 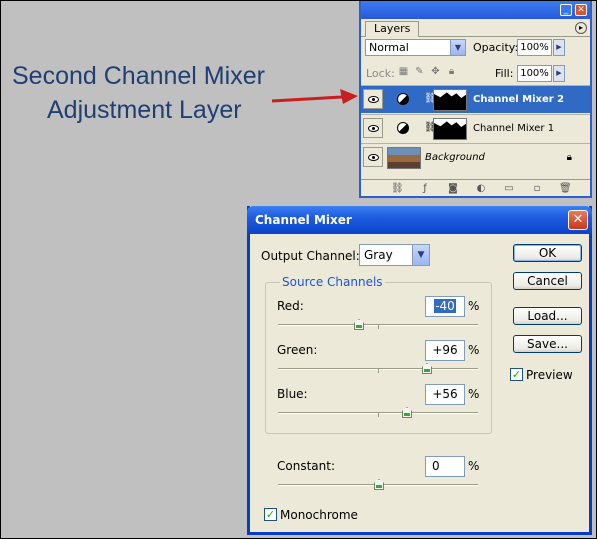 What do you see at coordinates (516, 374) in the screenshot?
I see `preview-checkbox: ✓` at bounding box center [516, 374].